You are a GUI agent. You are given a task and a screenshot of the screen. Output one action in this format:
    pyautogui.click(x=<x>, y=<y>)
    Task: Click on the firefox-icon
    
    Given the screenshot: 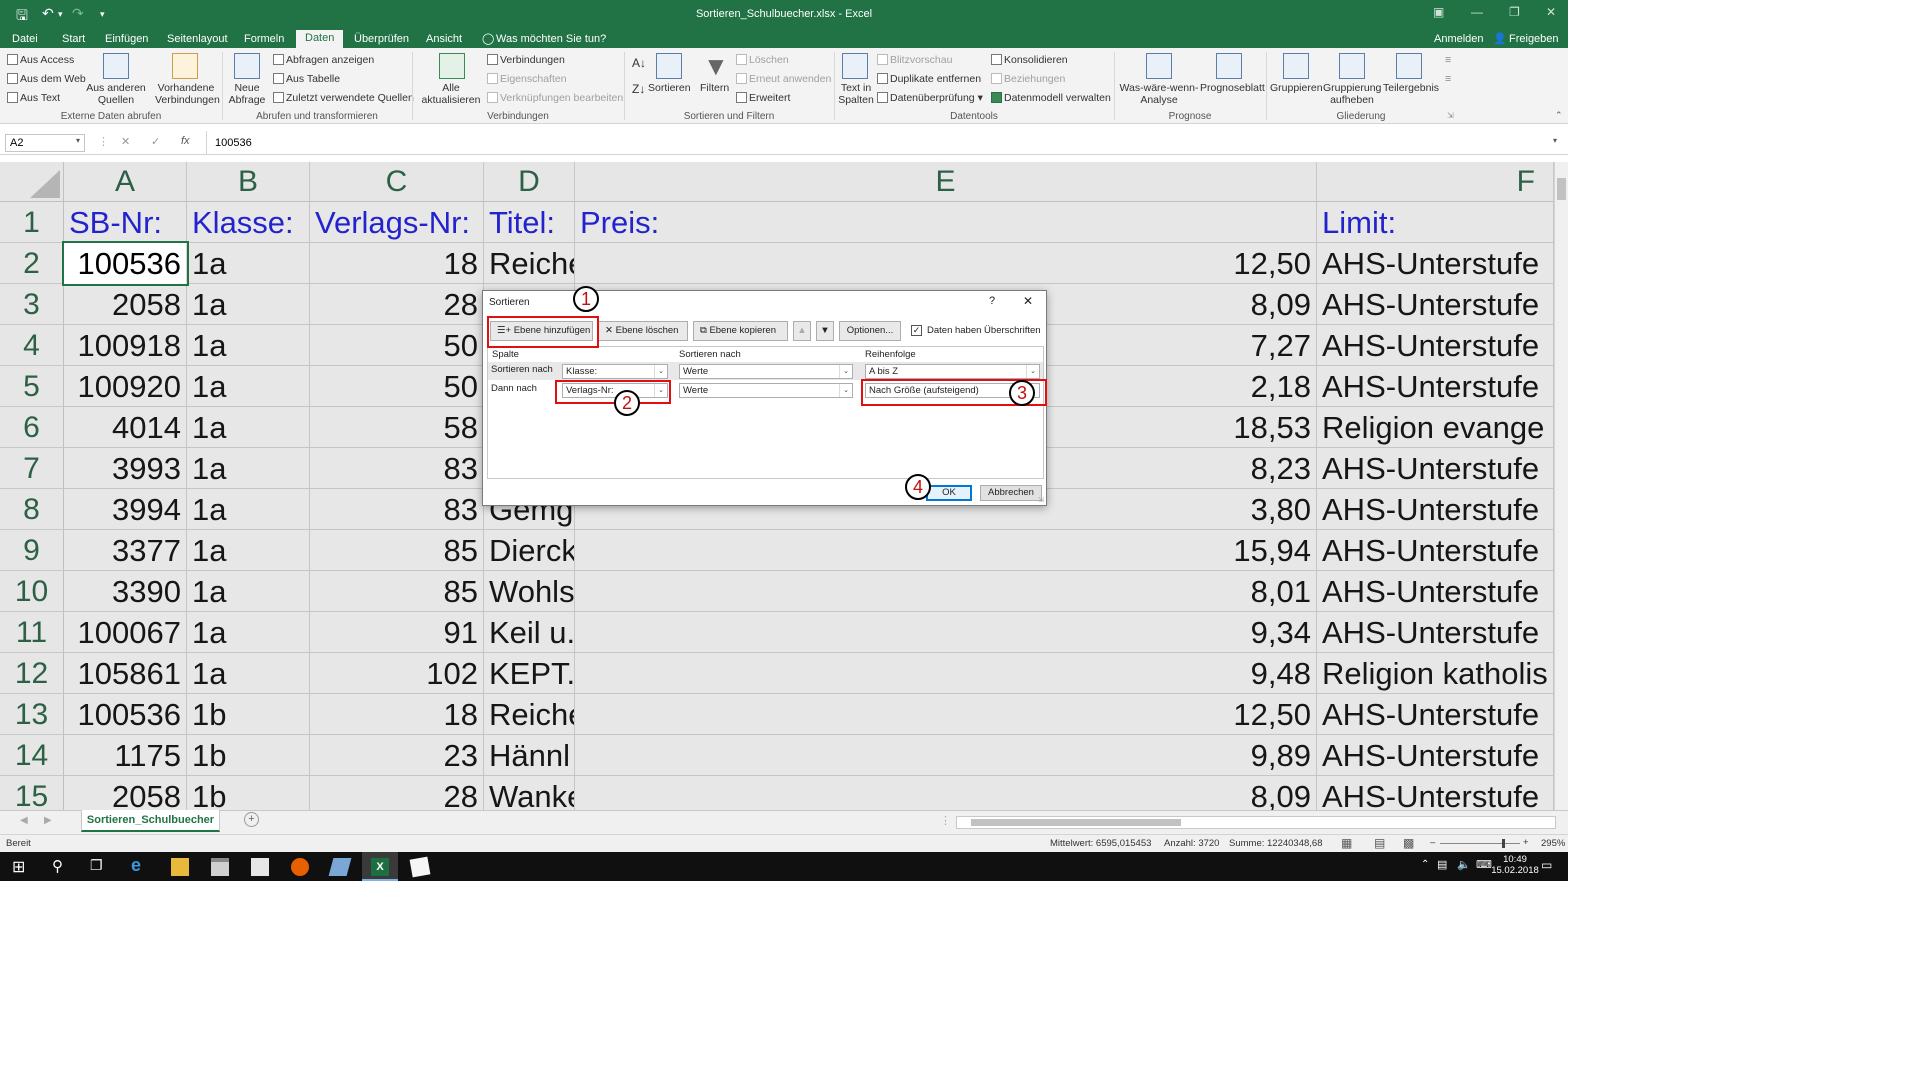 What is the action you would take?
    pyautogui.click(x=300, y=867)
    